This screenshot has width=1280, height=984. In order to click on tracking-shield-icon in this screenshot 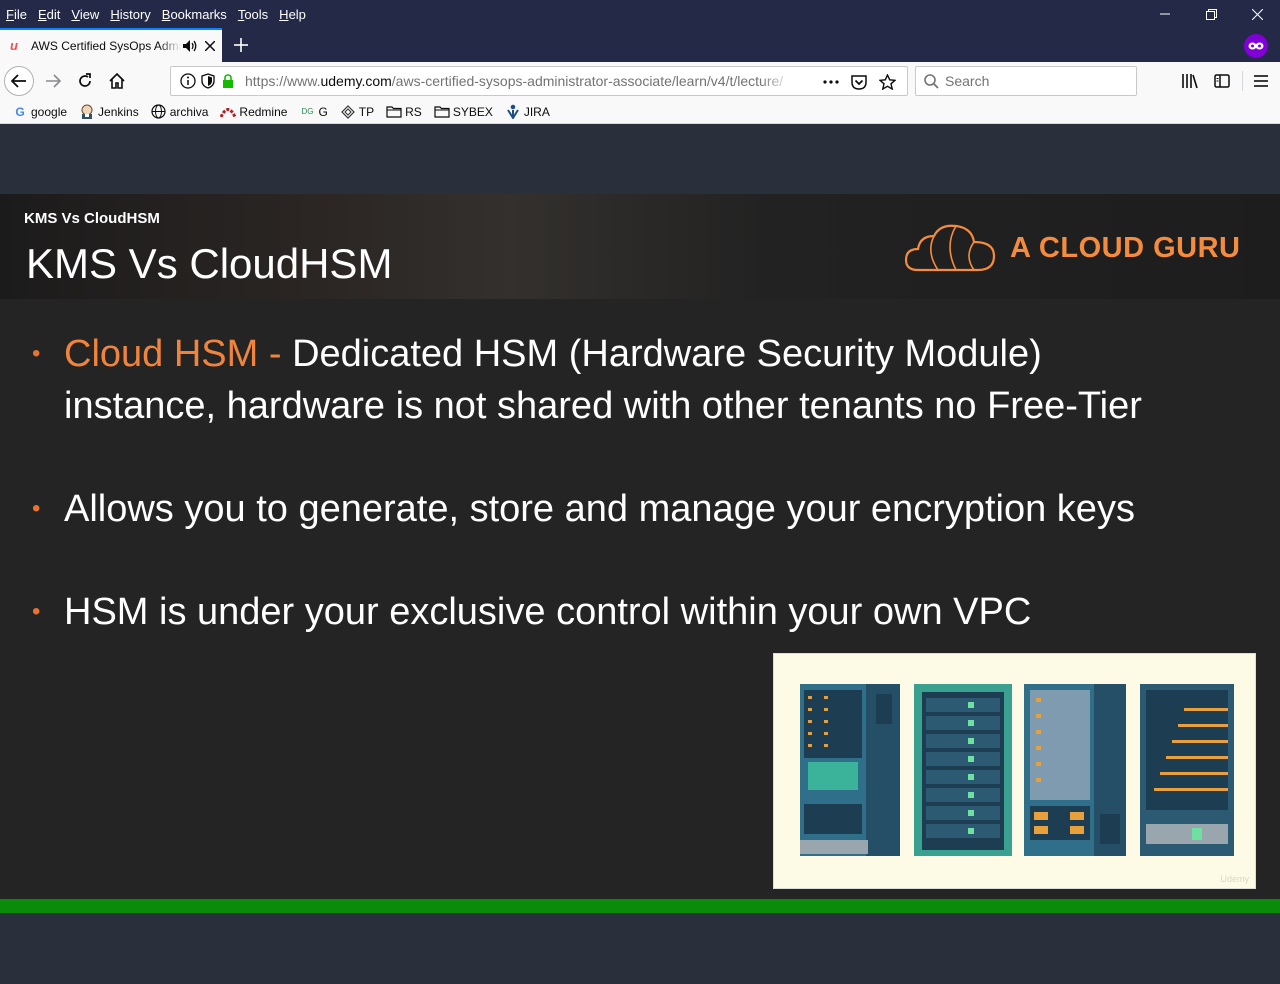, I will do `click(208, 81)`.